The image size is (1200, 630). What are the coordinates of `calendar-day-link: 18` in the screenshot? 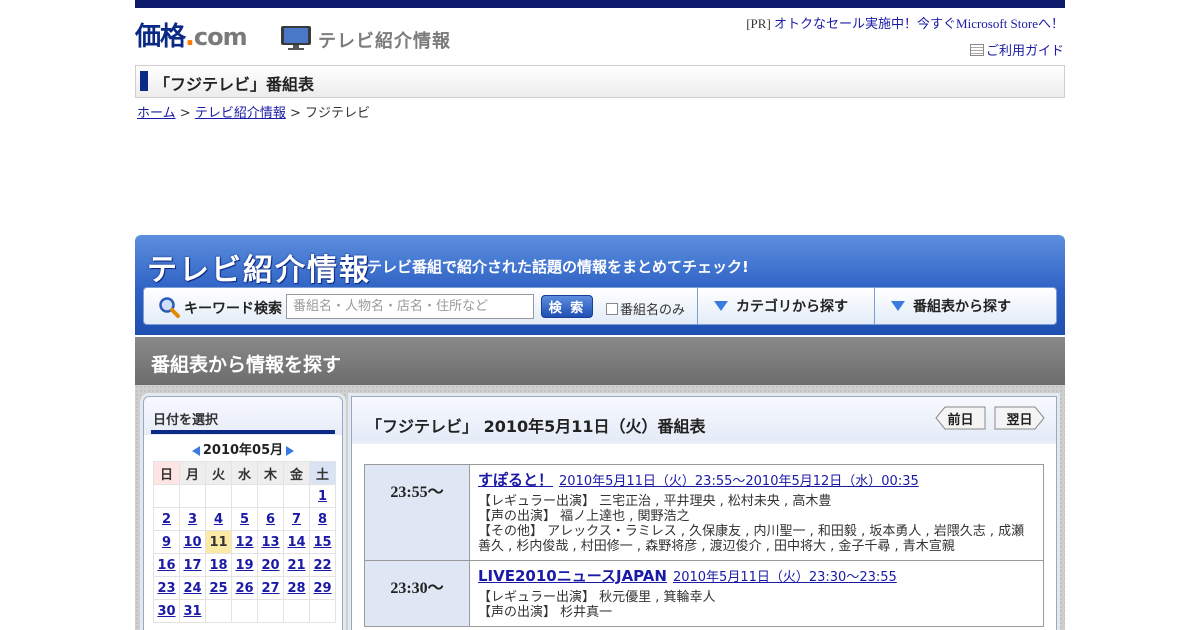 It's located at (218, 565).